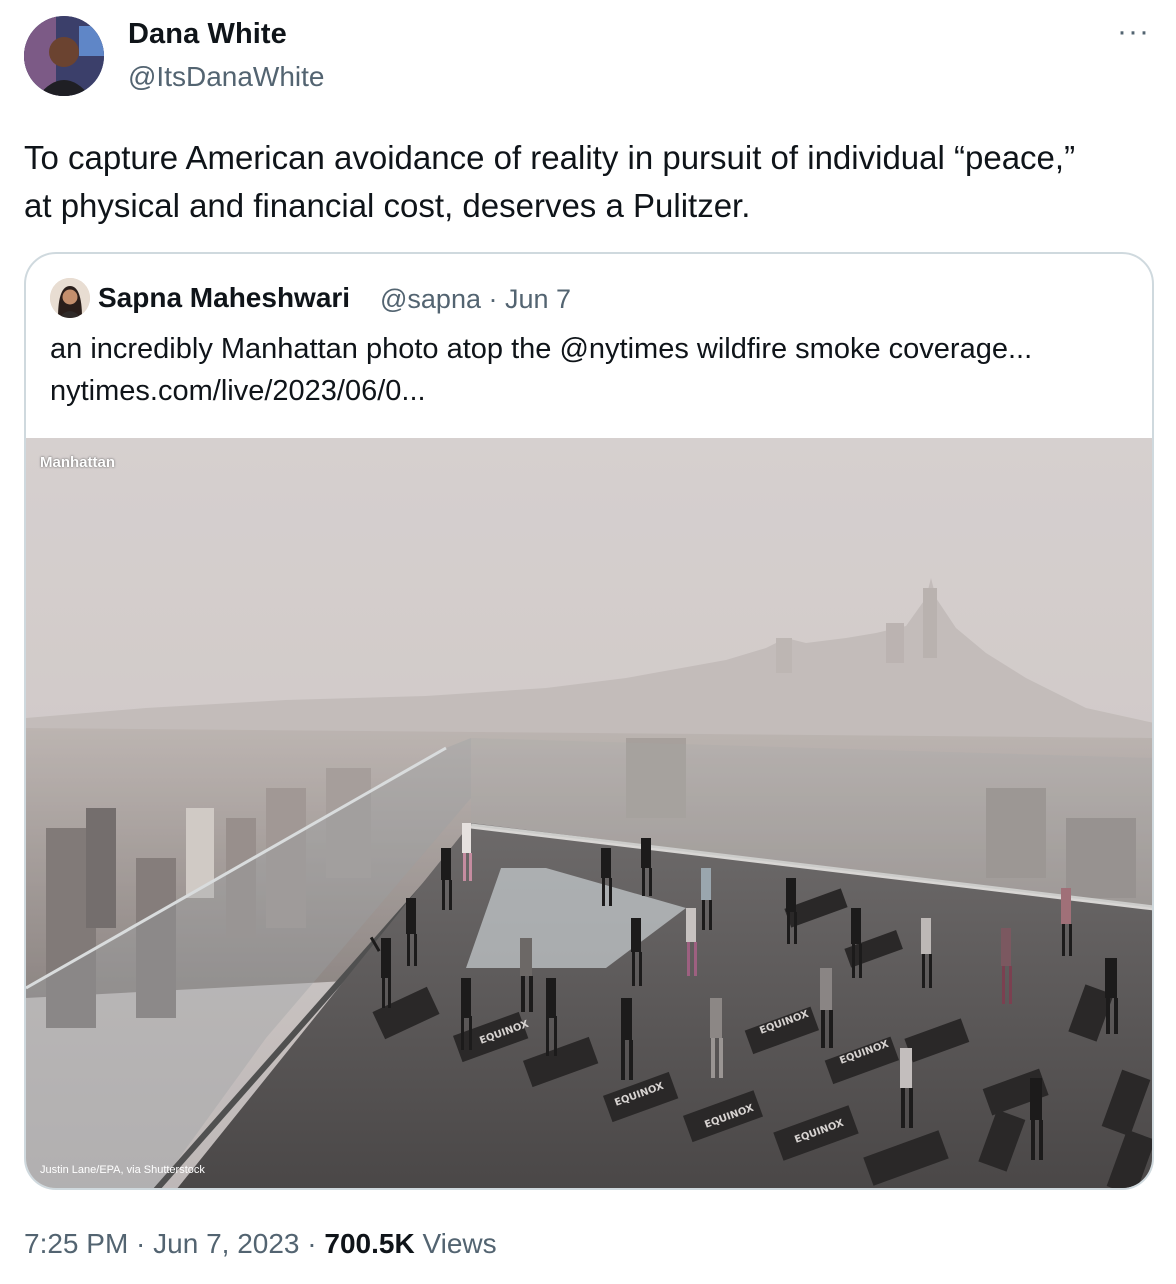 Image resolution: width=1176 pixels, height=1284 pixels. What do you see at coordinates (77, 462) in the screenshot?
I see `photo-location-tag: Manhattan` at bounding box center [77, 462].